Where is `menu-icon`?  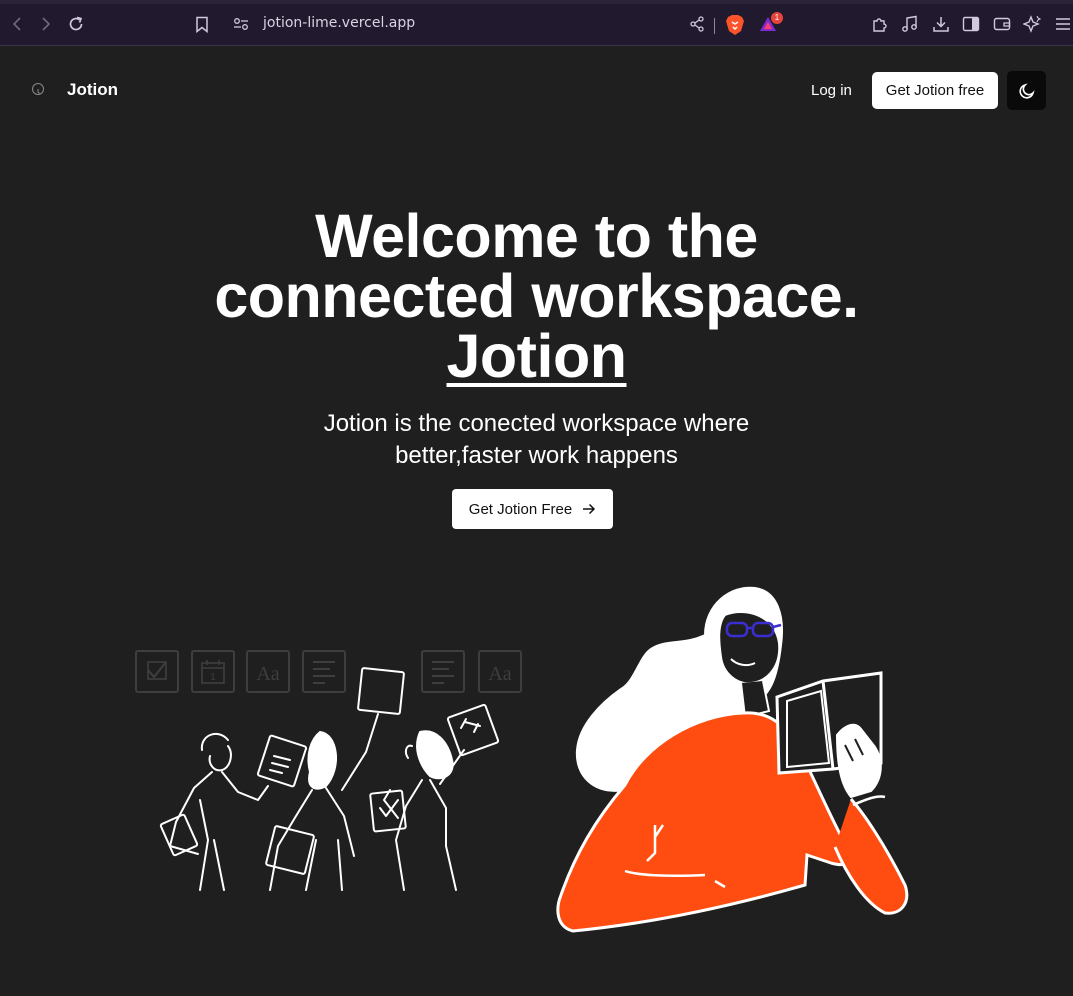
menu-icon is located at coordinates (1062, 24).